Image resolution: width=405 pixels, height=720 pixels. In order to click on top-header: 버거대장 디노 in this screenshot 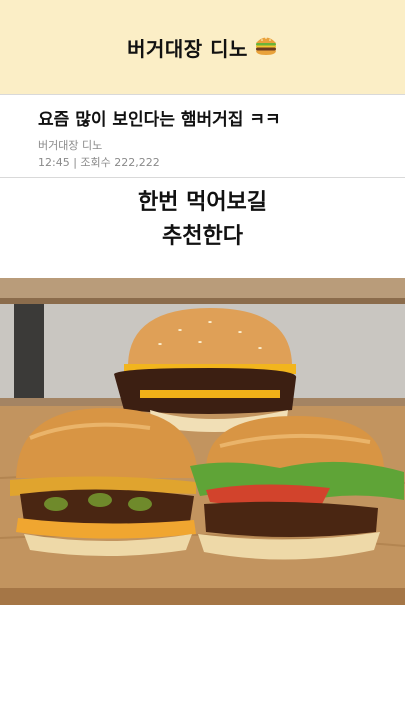, I will do `click(202, 47)`.